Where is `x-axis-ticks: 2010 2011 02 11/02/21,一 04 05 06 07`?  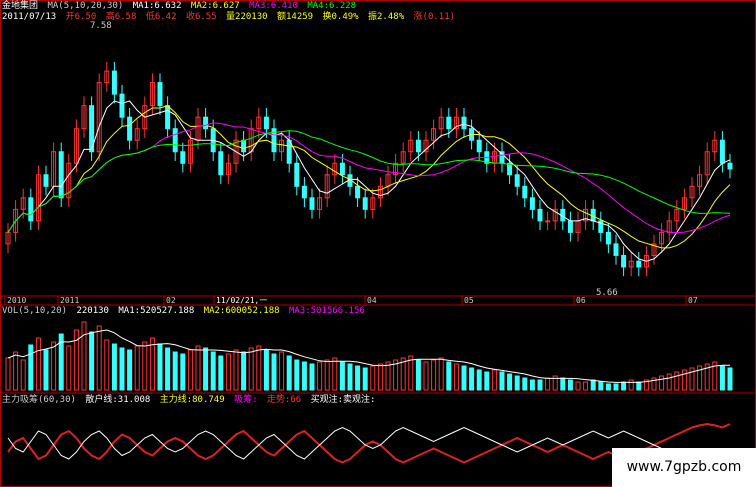
x-axis-ticks: 2010 2011 02 11/02/21,一 04 05 06 07 is located at coordinates (351, 300).